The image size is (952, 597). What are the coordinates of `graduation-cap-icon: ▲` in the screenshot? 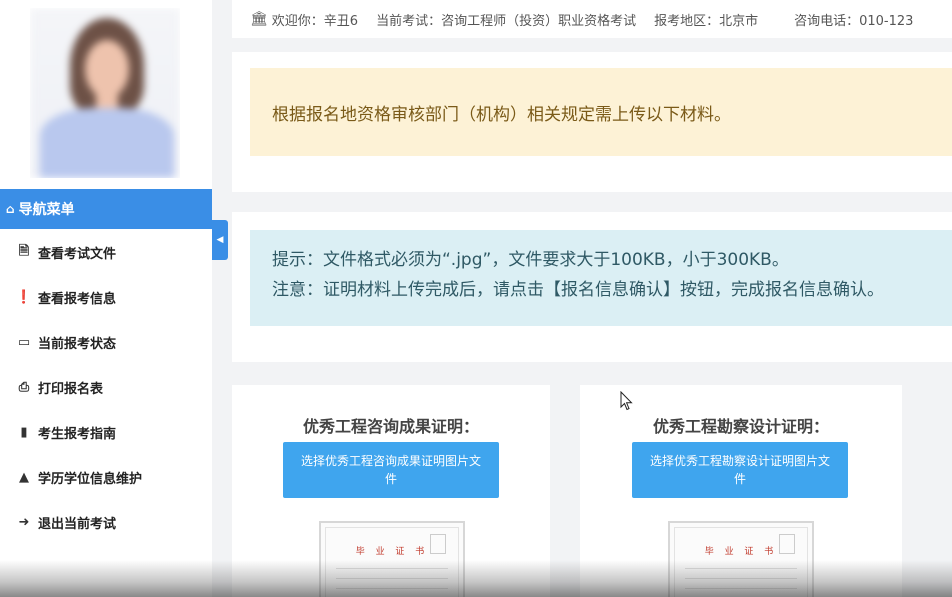 It's located at (24, 477).